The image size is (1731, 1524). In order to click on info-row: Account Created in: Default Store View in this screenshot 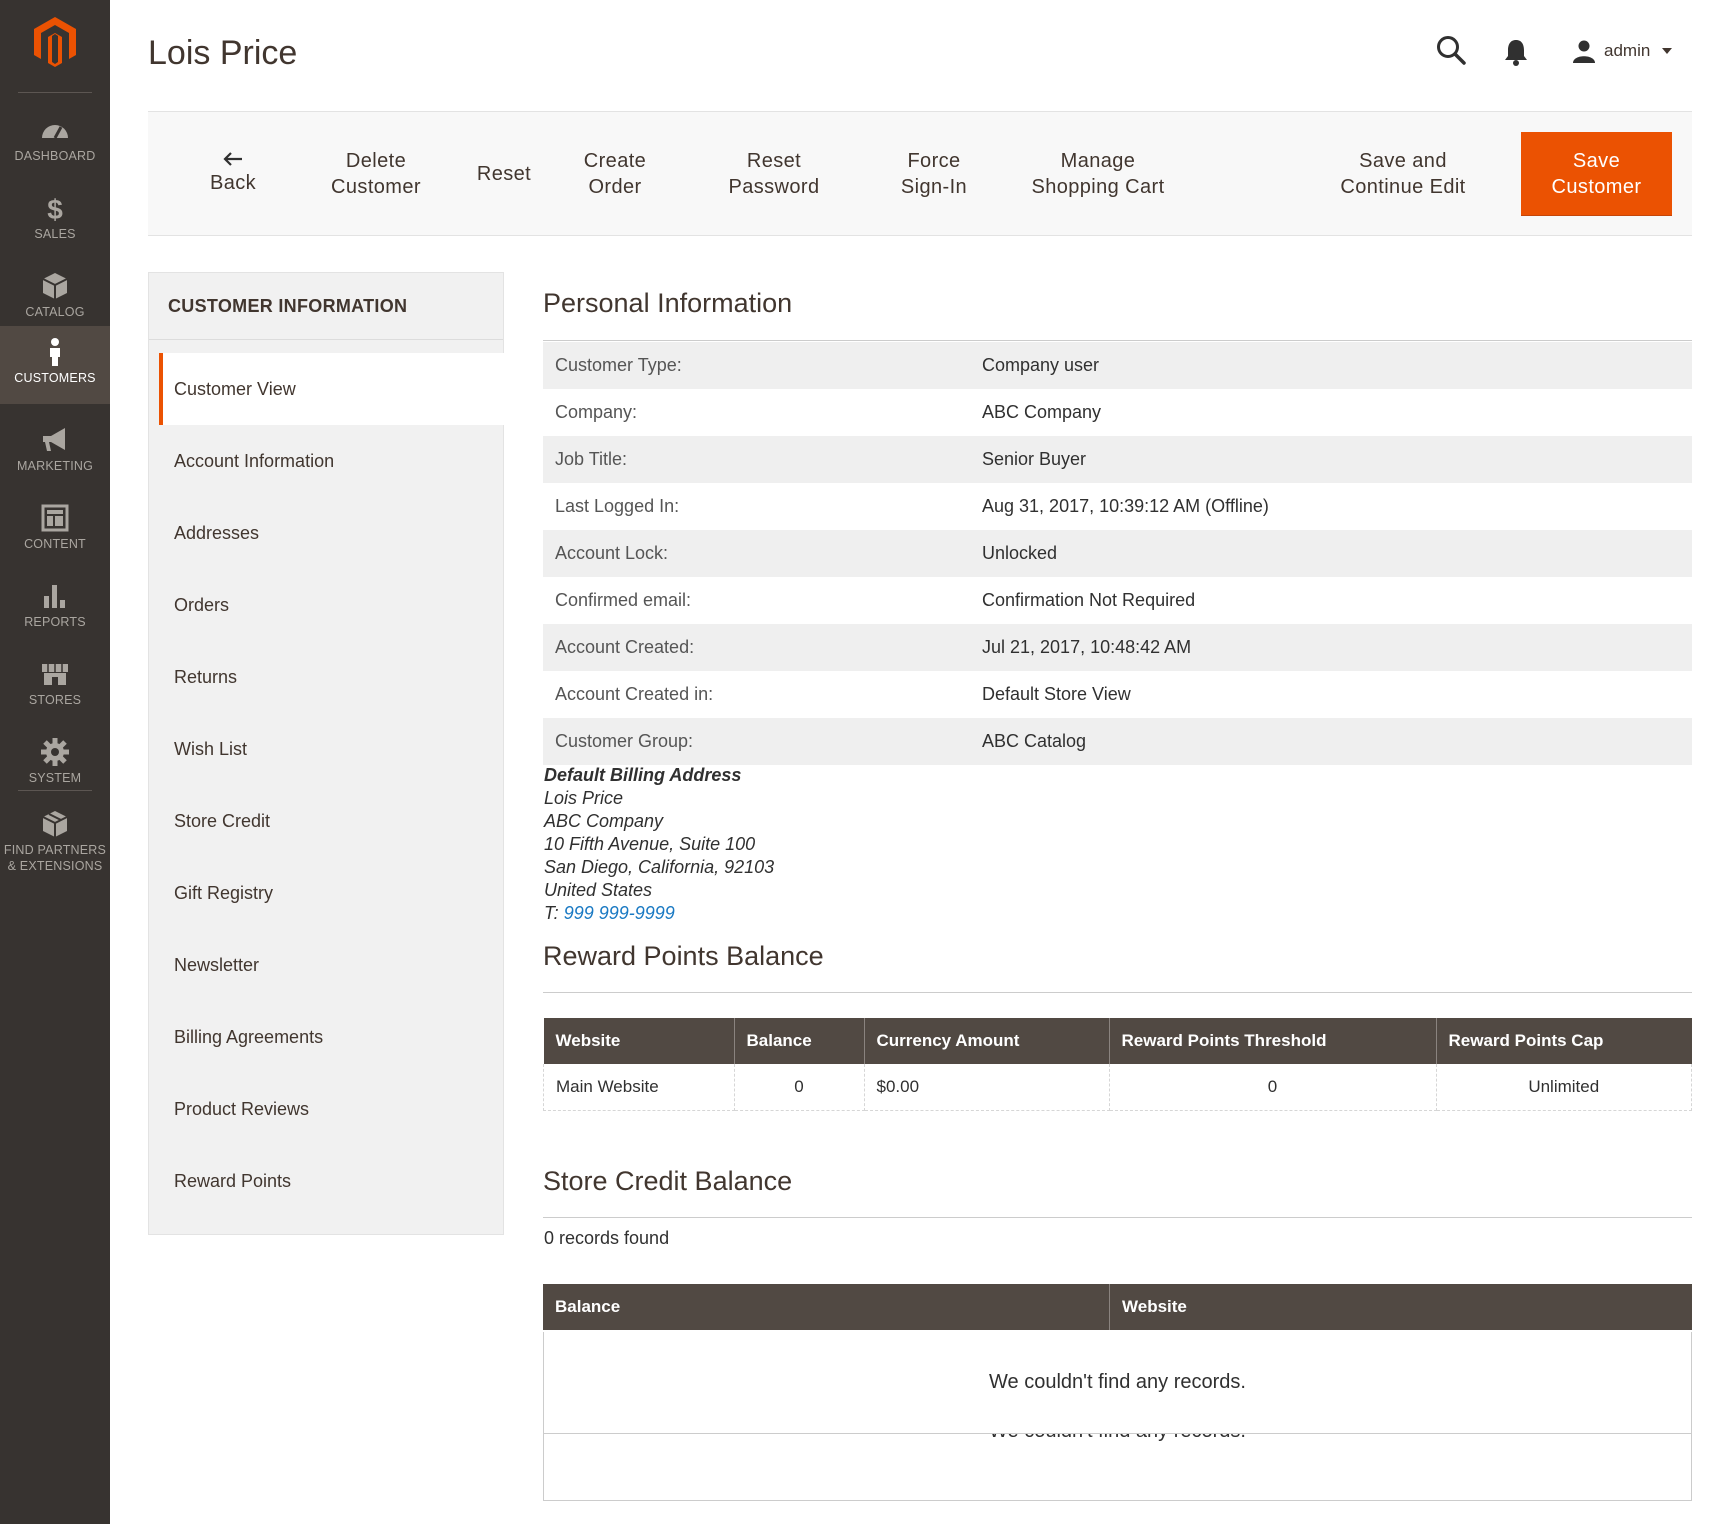, I will do `click(1117, 694)`.